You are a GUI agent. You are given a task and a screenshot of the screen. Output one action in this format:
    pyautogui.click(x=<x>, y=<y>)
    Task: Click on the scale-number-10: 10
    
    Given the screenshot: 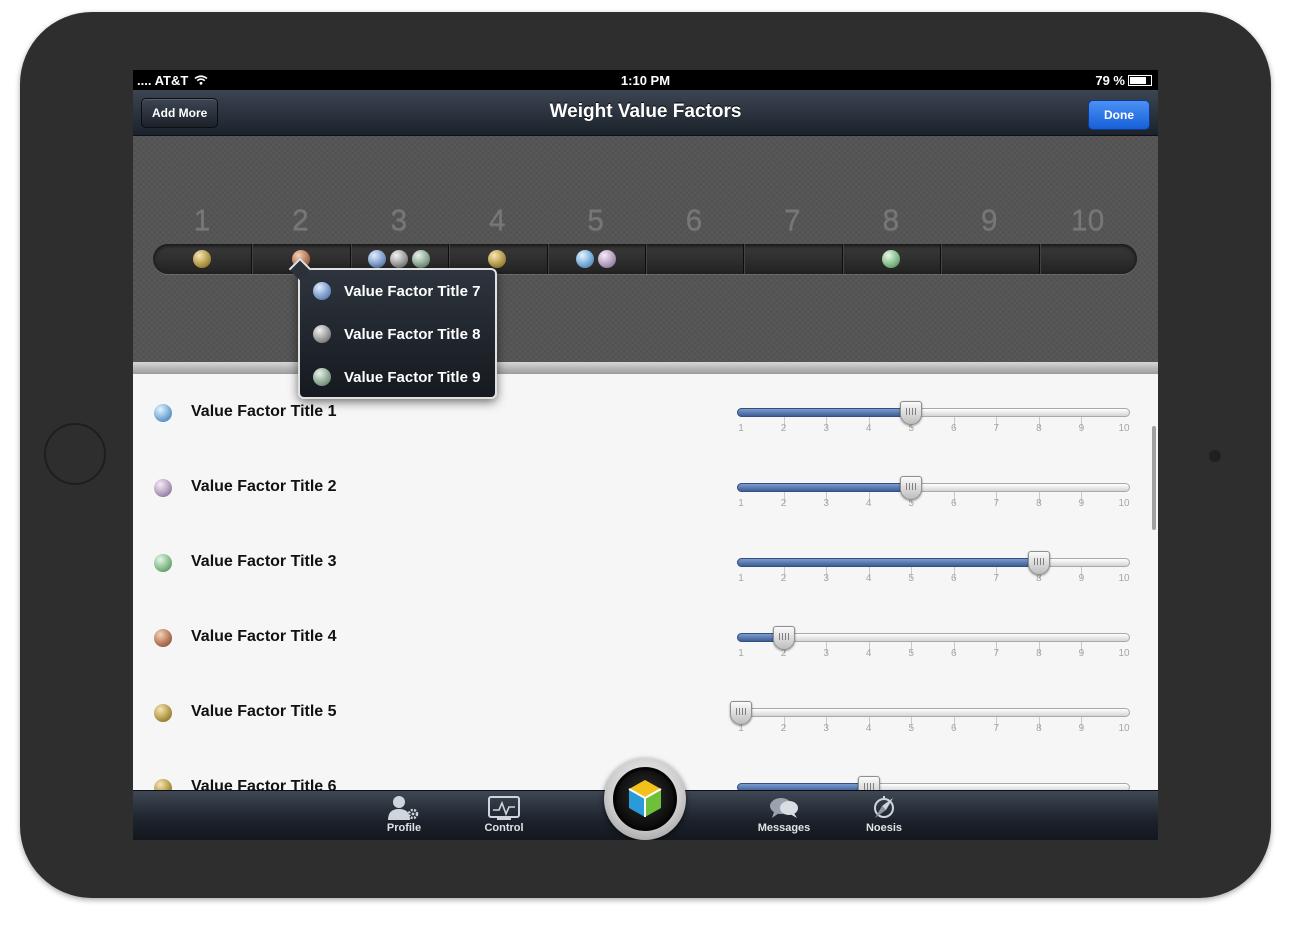 What is the action you would take?
    pyautogui.click(x=1087, y=220)
    